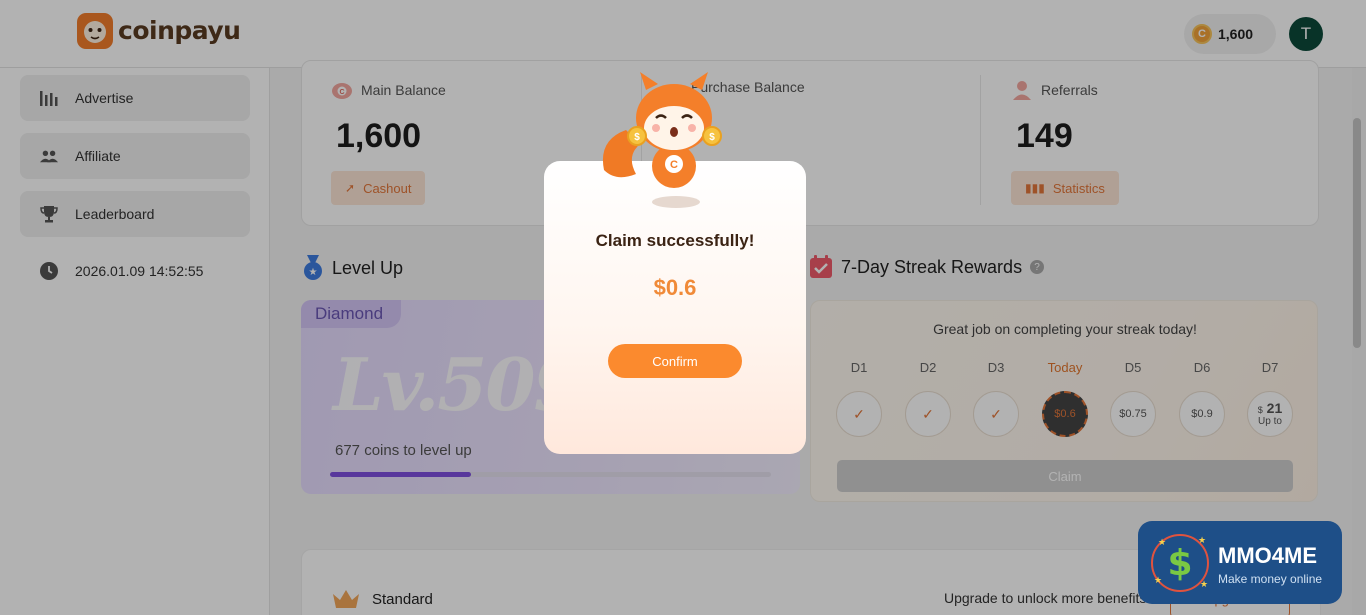  I want to click on confirm-button: Confirm, so click(675, 361).